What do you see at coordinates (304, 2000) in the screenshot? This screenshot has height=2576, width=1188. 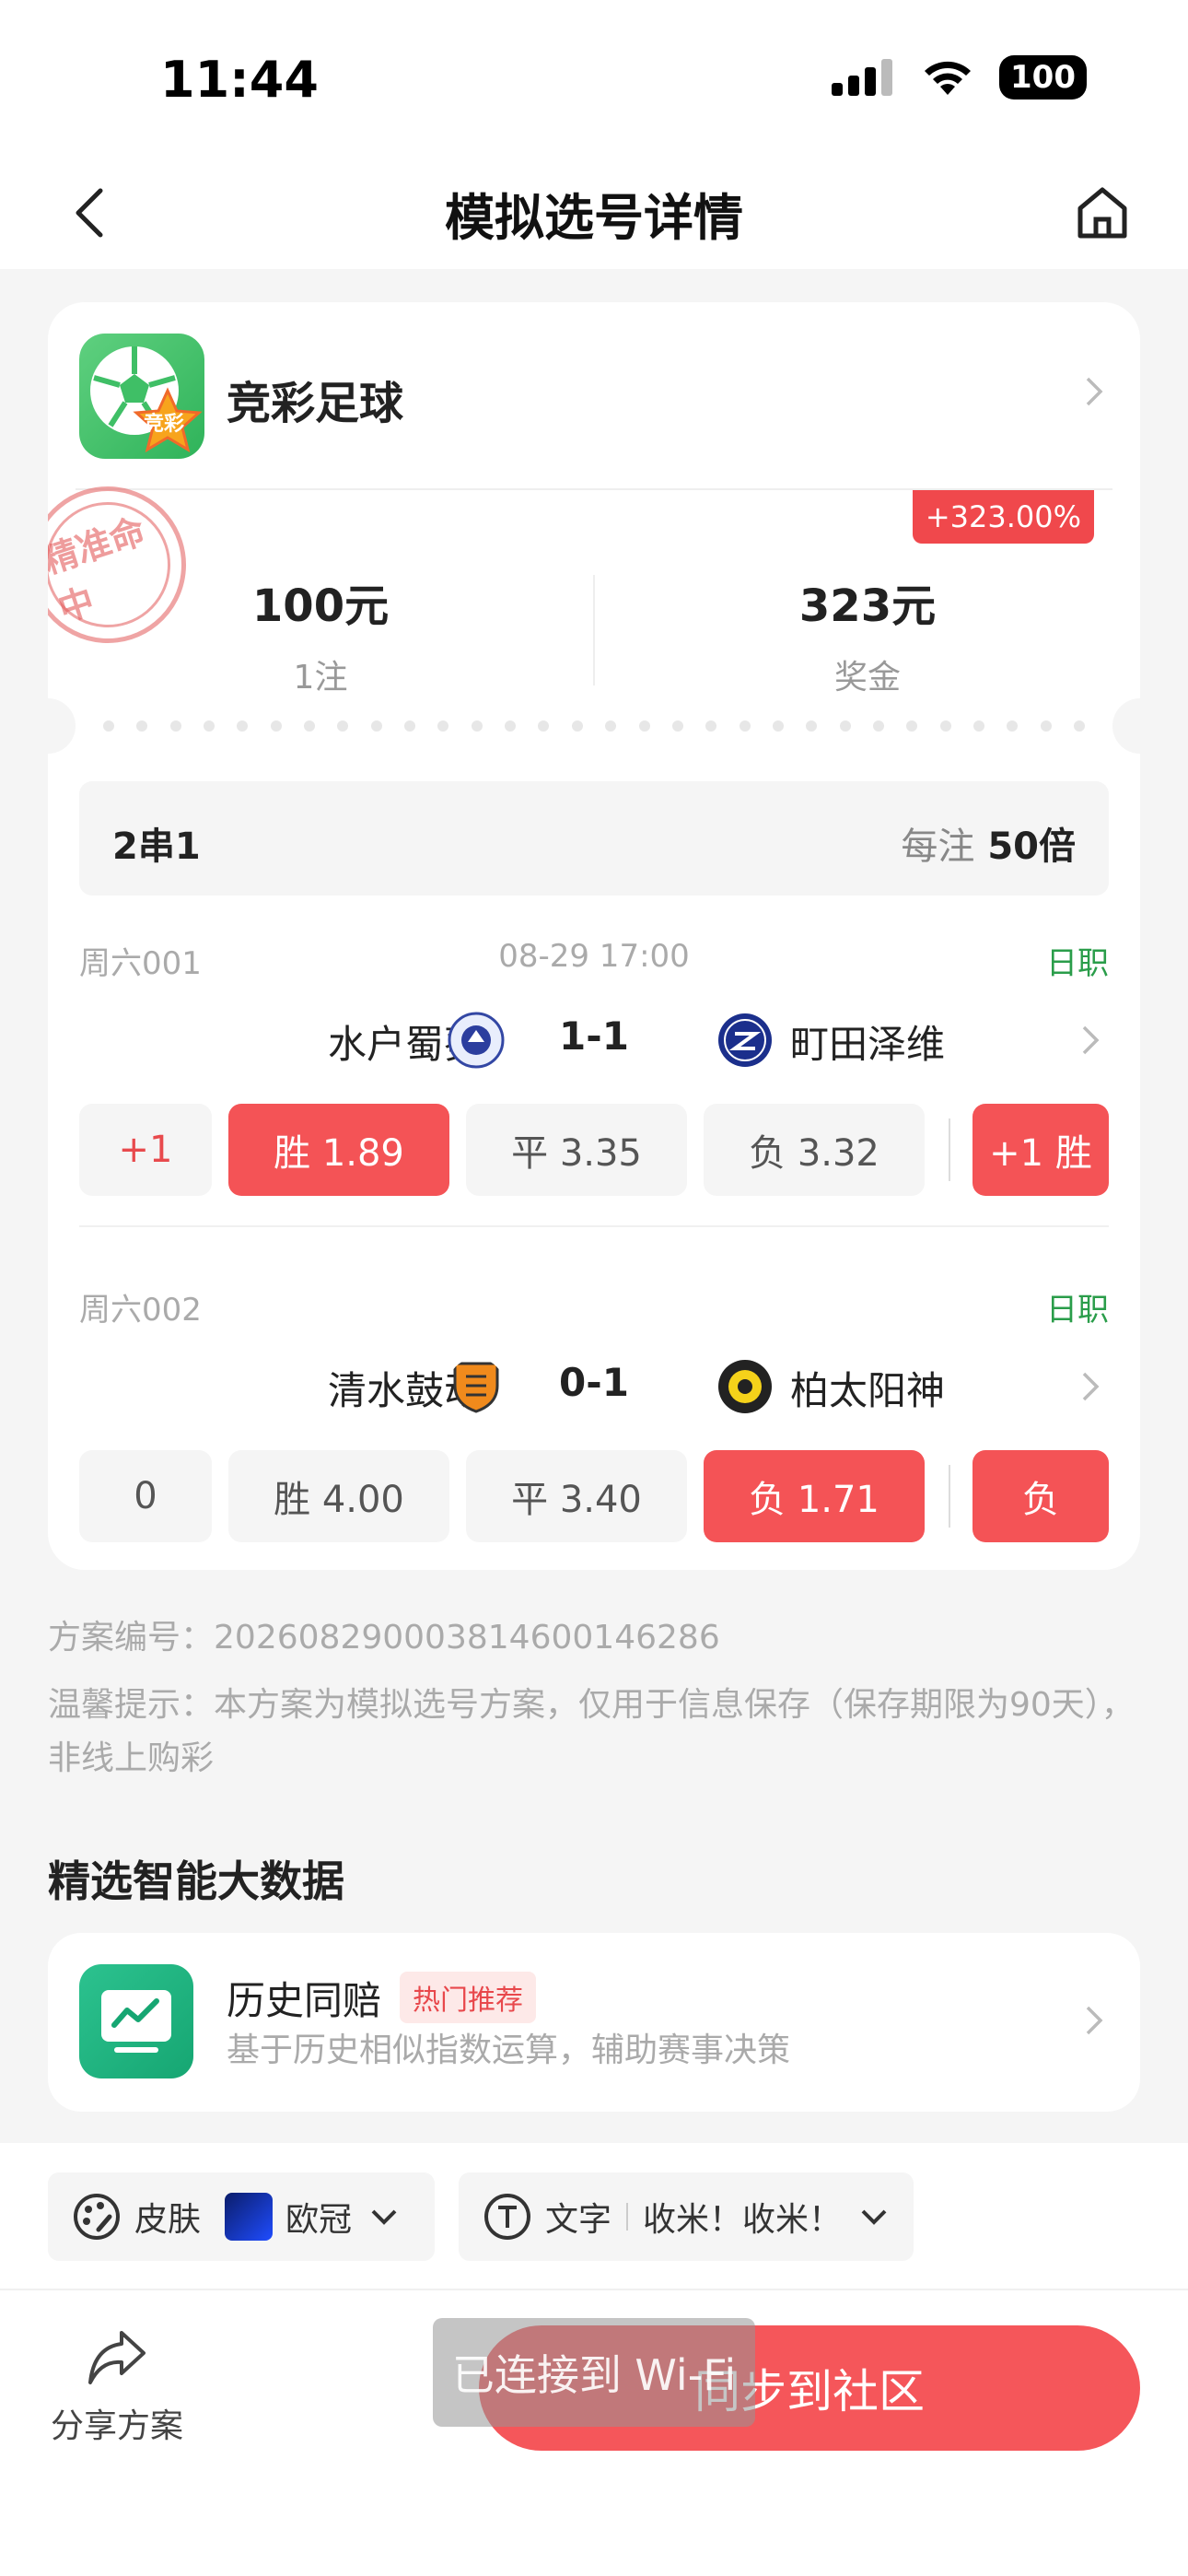 I see `feature-title: 历史同赔` at bounding box center [304, 2000].